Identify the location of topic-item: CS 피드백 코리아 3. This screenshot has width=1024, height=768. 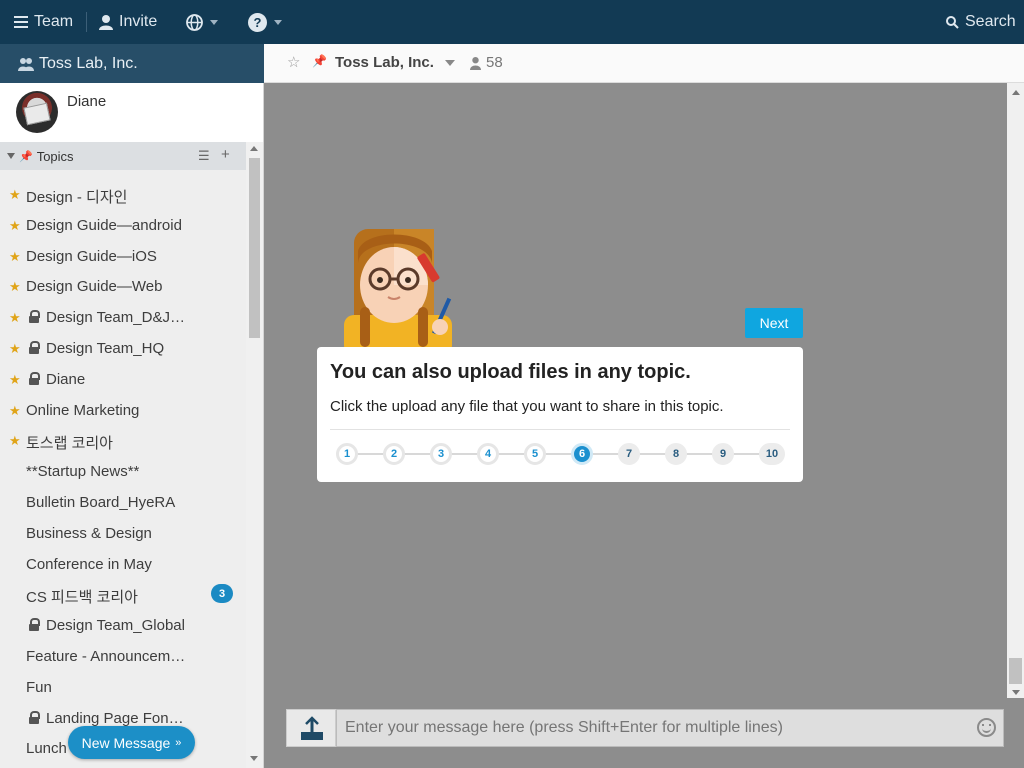
(123, 595).